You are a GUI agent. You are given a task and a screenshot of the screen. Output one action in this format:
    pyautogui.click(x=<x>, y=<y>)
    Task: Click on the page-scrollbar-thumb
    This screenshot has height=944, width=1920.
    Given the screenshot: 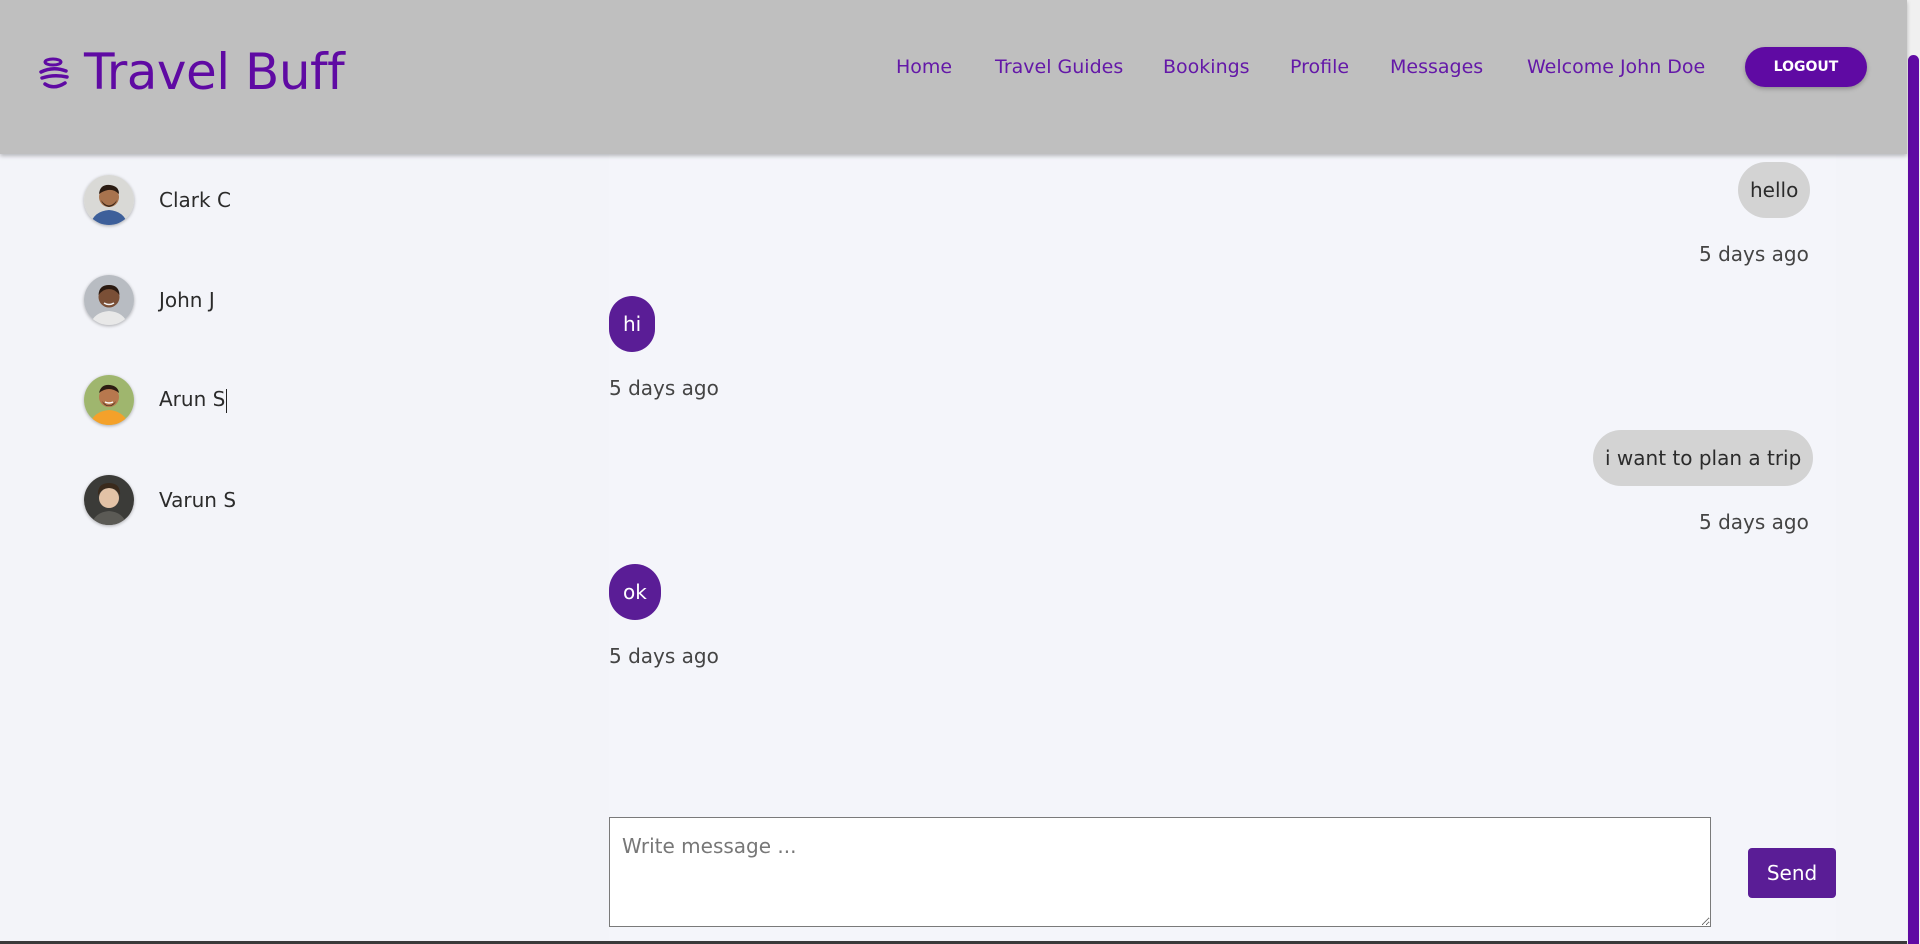 What is the action you would take?
    pyautogui.click(x=1913, y=499)
    